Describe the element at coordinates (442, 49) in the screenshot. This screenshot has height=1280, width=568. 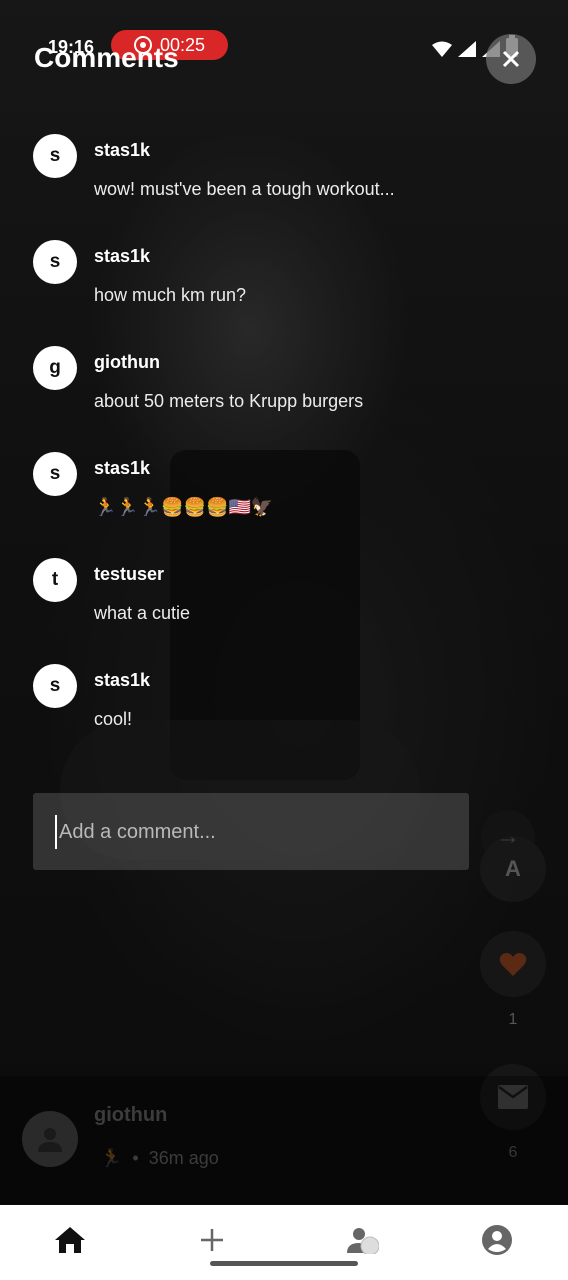
I see `wifi-icon` at that location.